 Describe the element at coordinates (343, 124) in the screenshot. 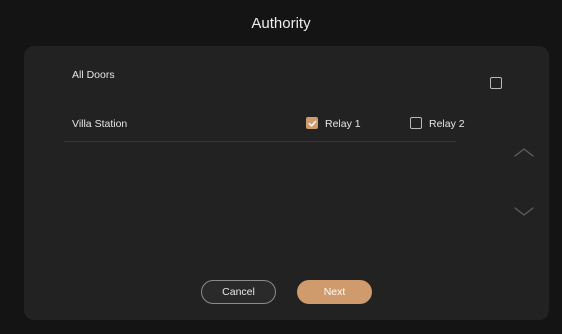

I see `relay-1-label: Relay 1` at that location.